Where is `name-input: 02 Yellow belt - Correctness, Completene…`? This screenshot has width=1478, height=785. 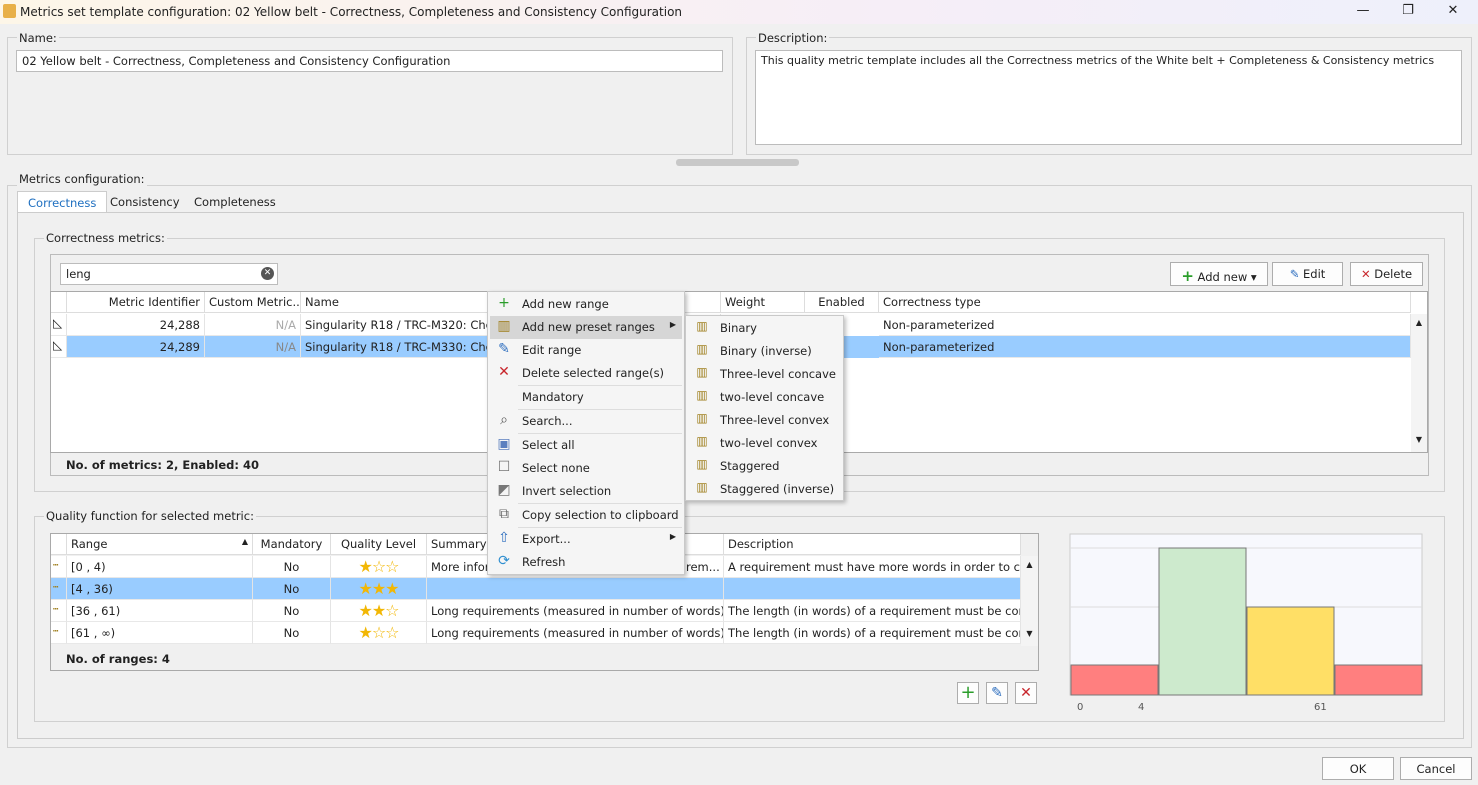 name-input: 02 Yellow belt - Correctness, Completene… is located at coordinates (369, 61).